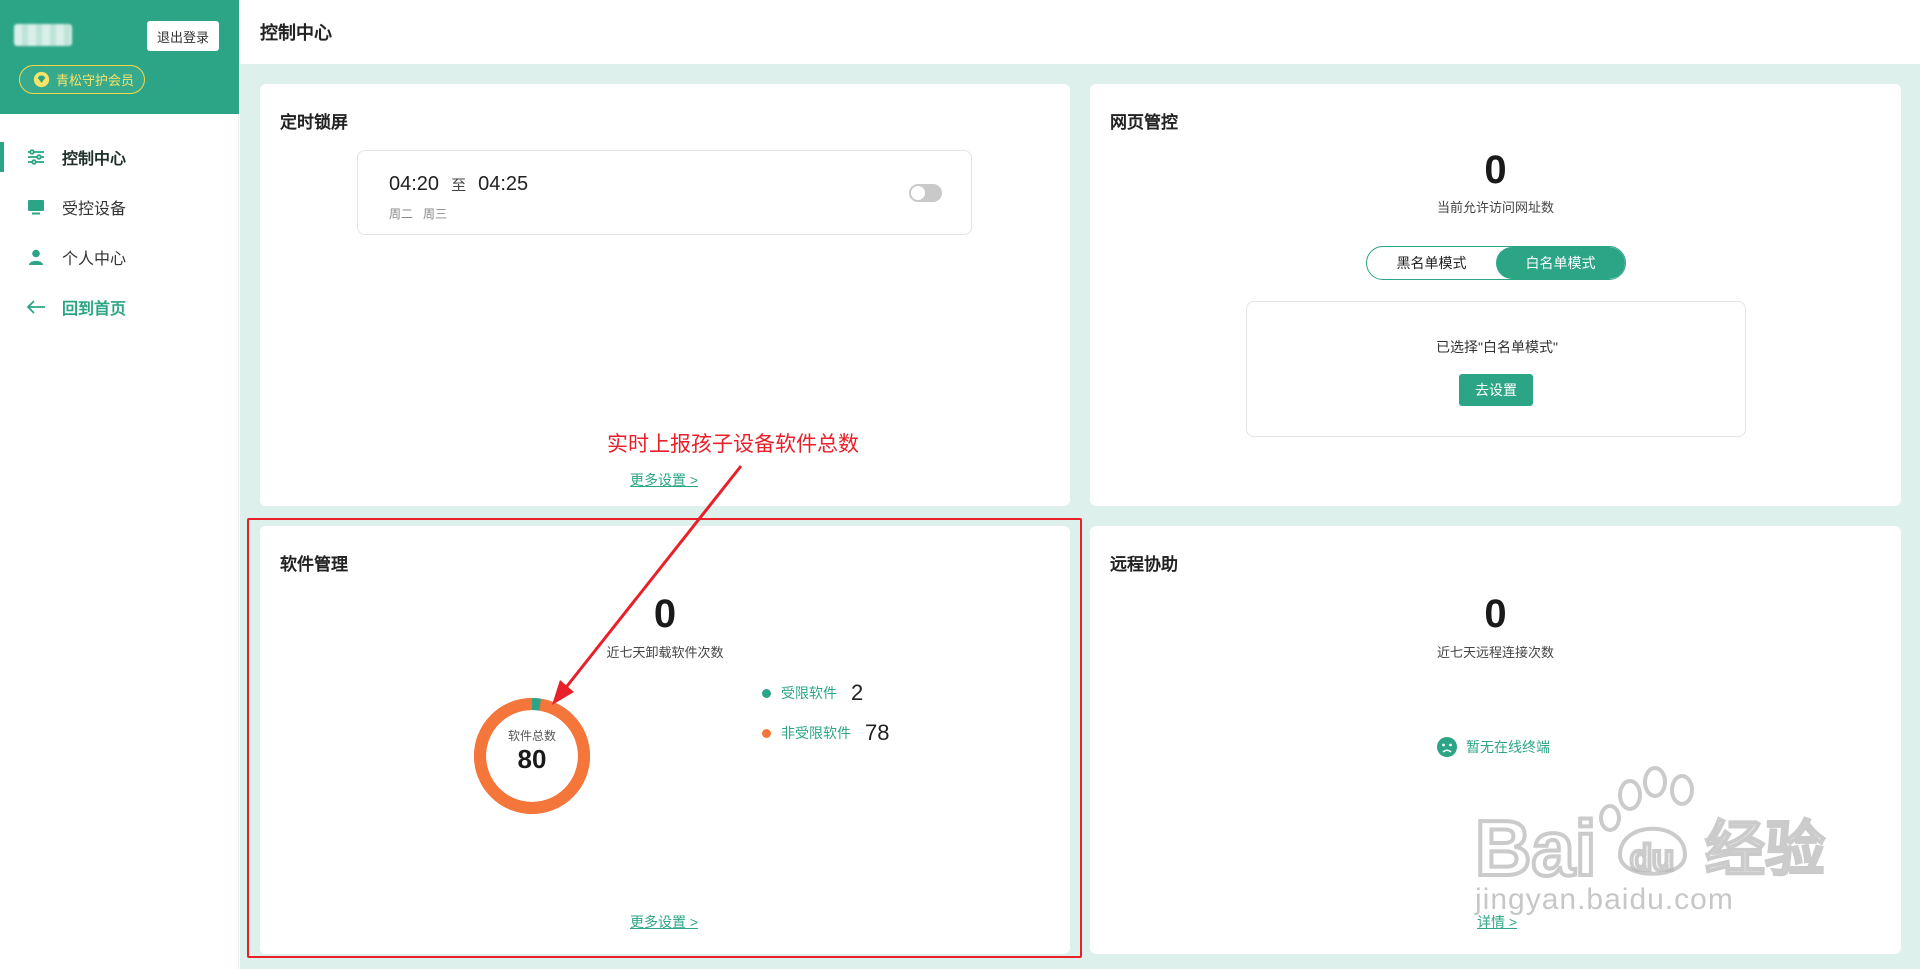 The image size is (1920, 969). I want to click on card-title: 网页管控, so click(1144, 122).